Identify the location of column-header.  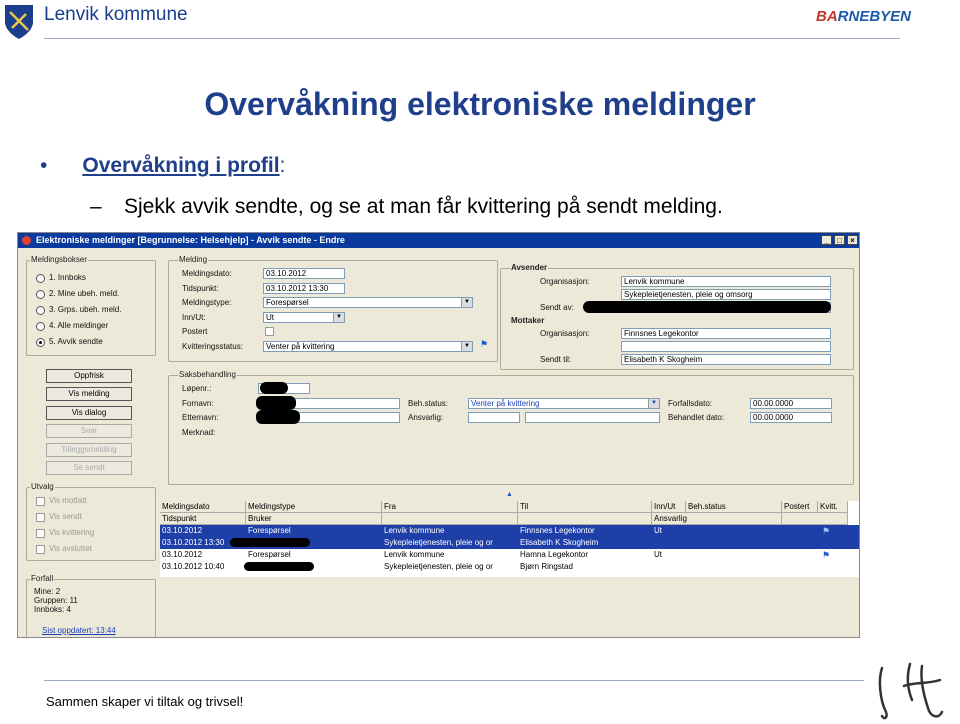
(585, 519).